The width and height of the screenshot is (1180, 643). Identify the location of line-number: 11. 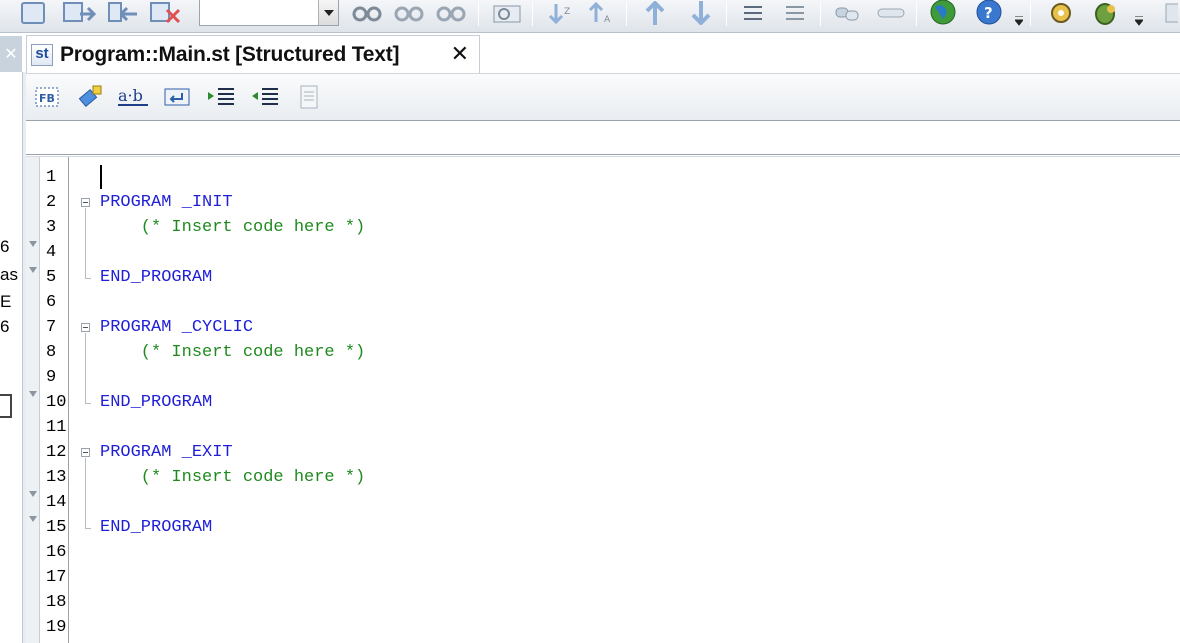
(56, 427).